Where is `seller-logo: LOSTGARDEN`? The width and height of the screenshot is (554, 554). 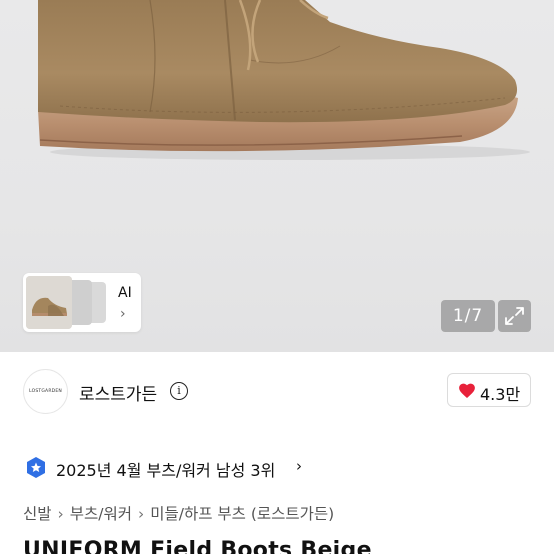 seller-logo: LOSTGARDEN is located at coordinates (45, 391).